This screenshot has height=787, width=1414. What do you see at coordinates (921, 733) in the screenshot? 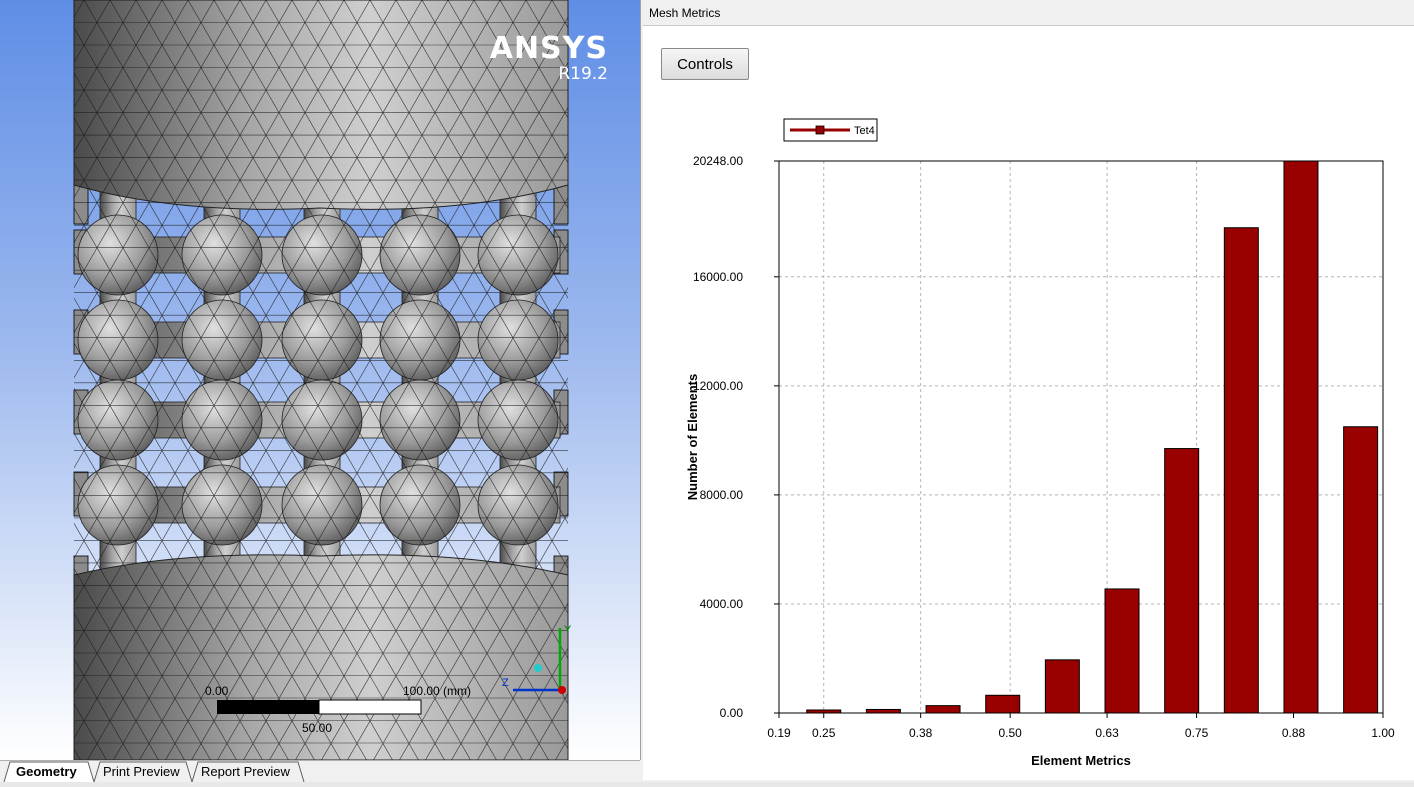
I see `x-tick-label: 0.38` at bounding box center [921, 733].